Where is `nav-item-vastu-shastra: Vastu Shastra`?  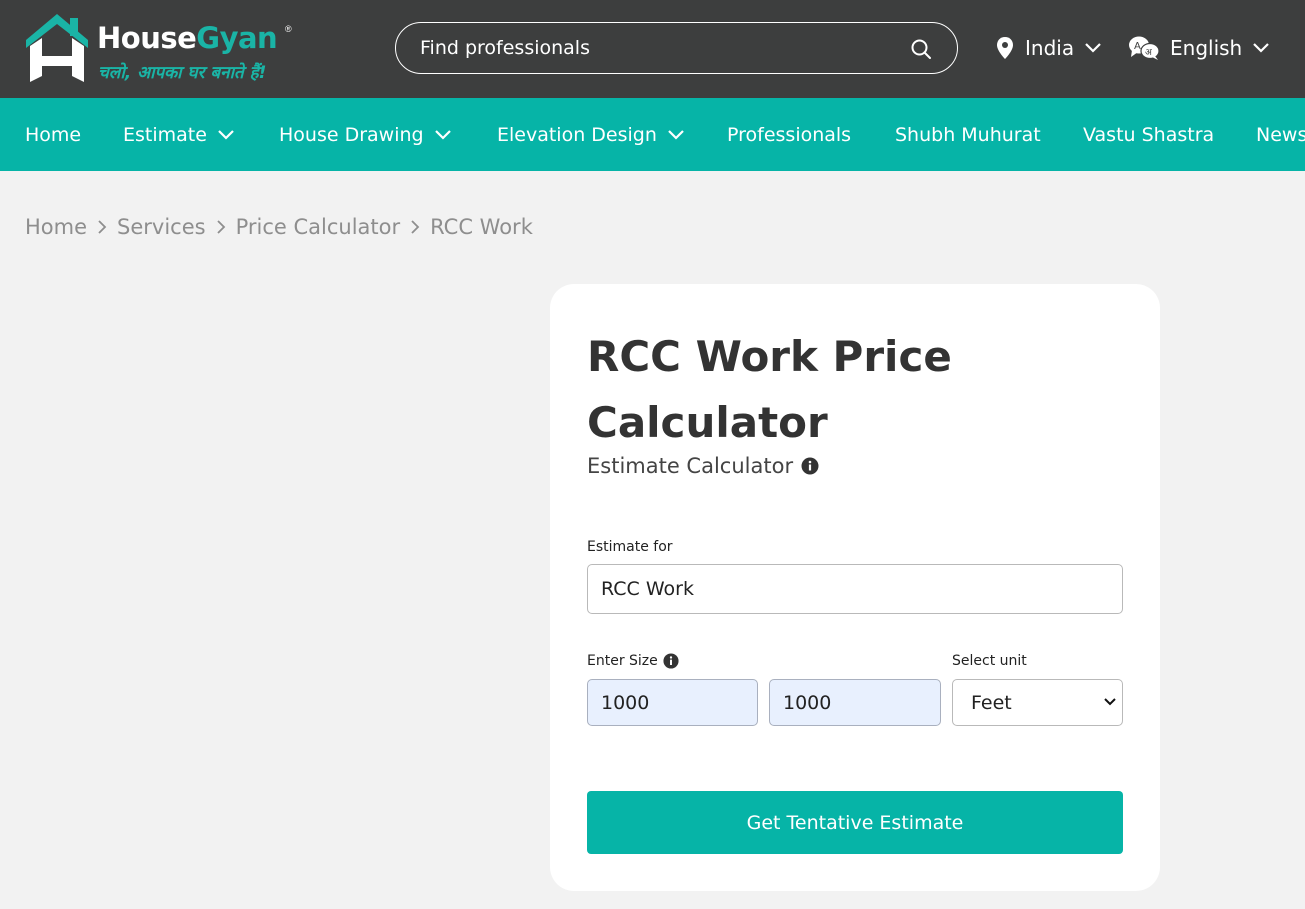
nav-item-vastu-shastra: Vastu Shastra is located at coordinates (1148, 134).